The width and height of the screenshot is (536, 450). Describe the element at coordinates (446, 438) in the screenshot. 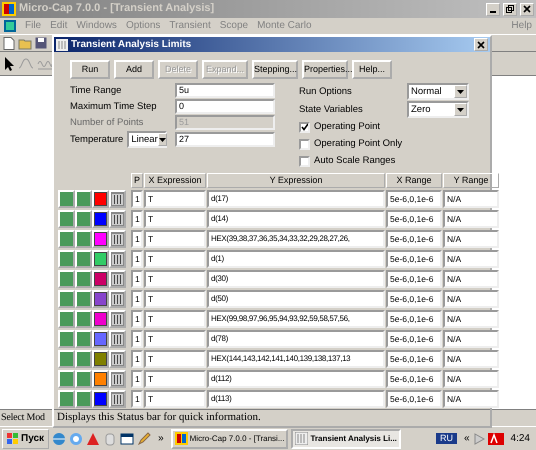

I see `language-indicator: RU` at that location.